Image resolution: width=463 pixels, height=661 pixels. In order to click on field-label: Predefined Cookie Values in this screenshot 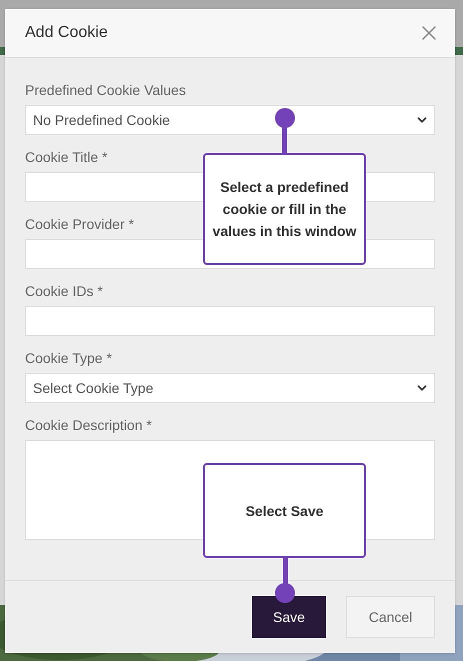, I will do `click(105, 90)`.